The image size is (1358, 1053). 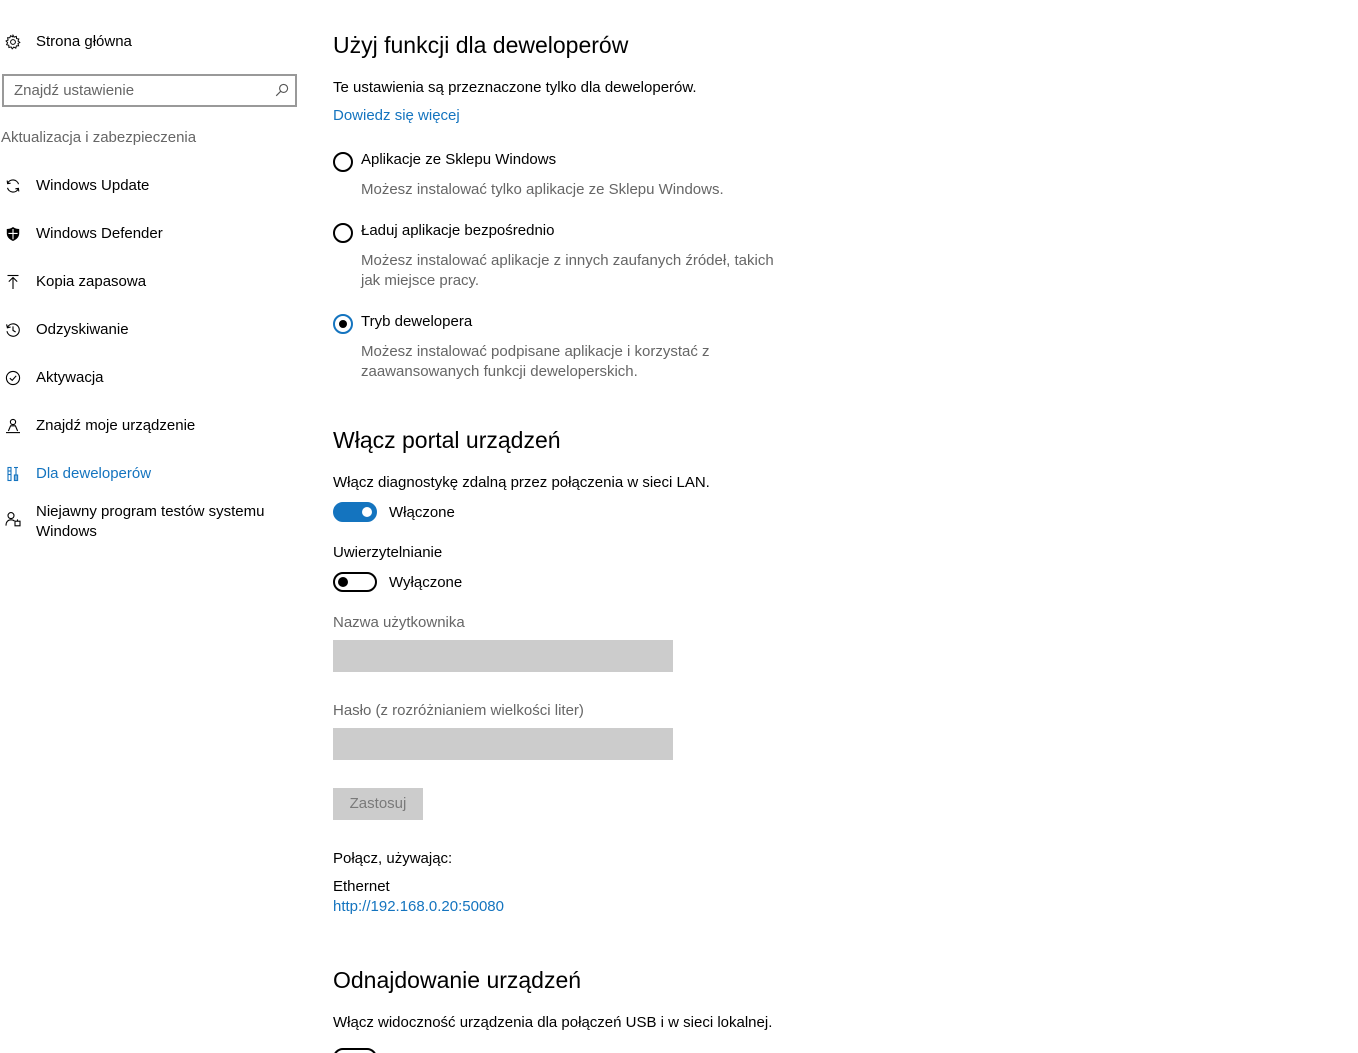 I want to click on username-label: Nazwa użytkownika, so click(x=399, y=622).